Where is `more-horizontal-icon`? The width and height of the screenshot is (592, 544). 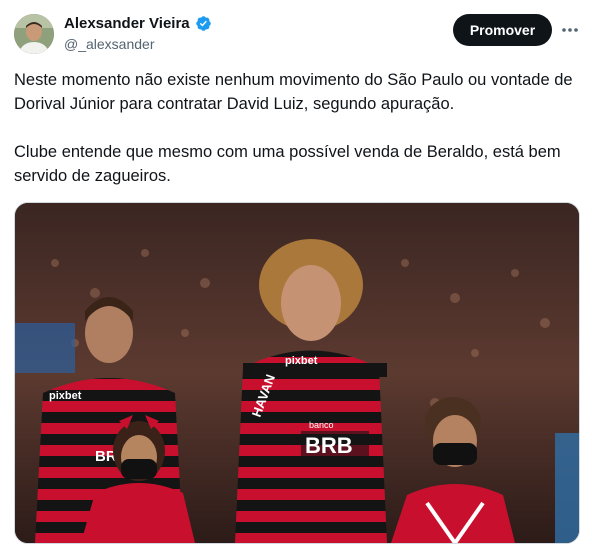 more-horizontal-icon is located at coordinates (570, 30).